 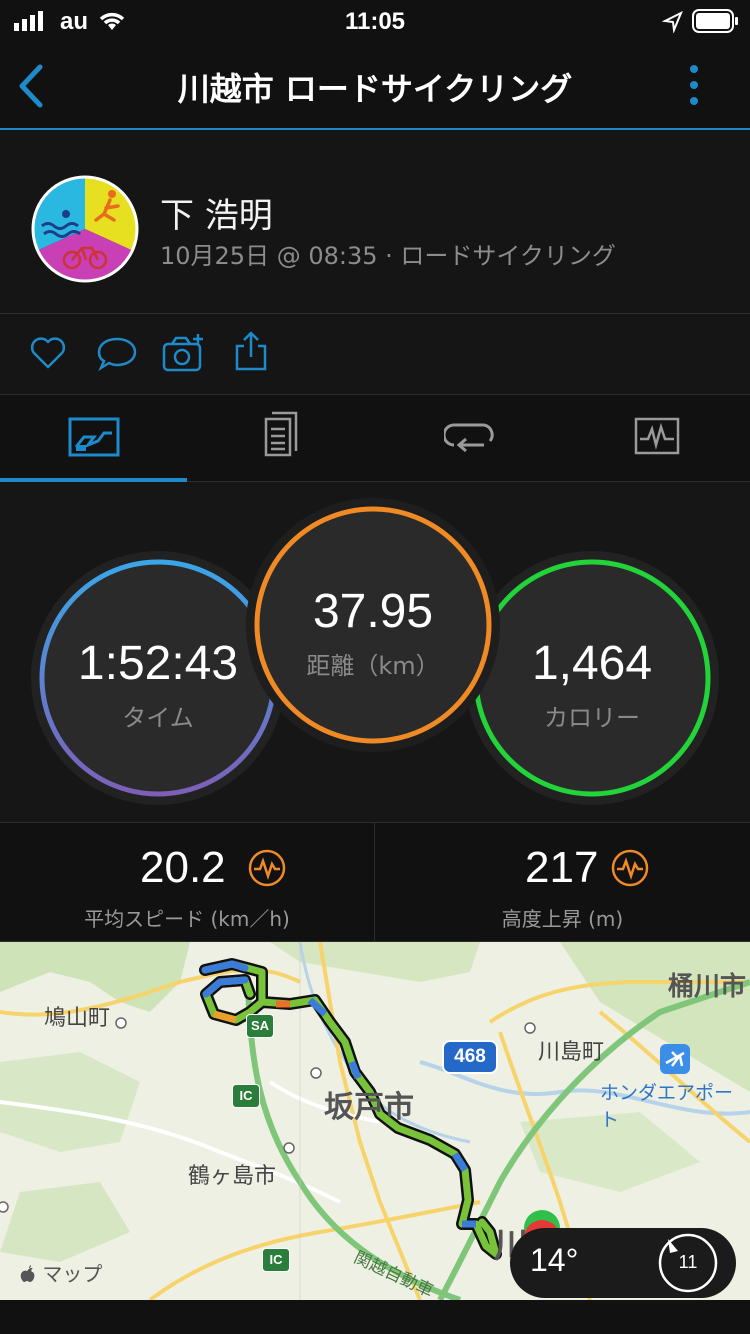 I want to click on distance-value: 37.95, so click(x=373, y=611).